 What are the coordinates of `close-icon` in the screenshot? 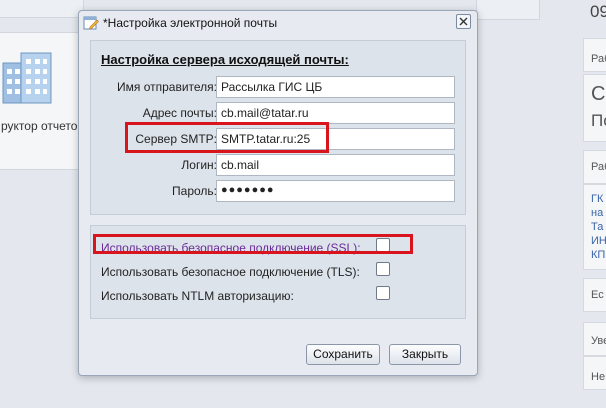 It's located at (463, 21).